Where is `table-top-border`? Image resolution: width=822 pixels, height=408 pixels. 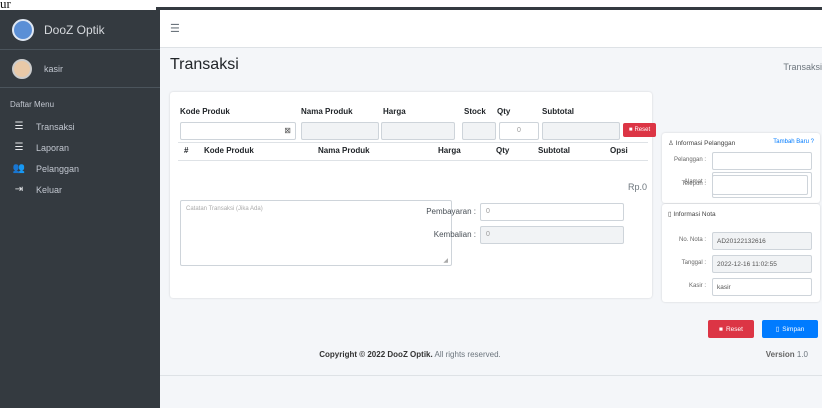 table-top-border is located at coordinates (413, 142).